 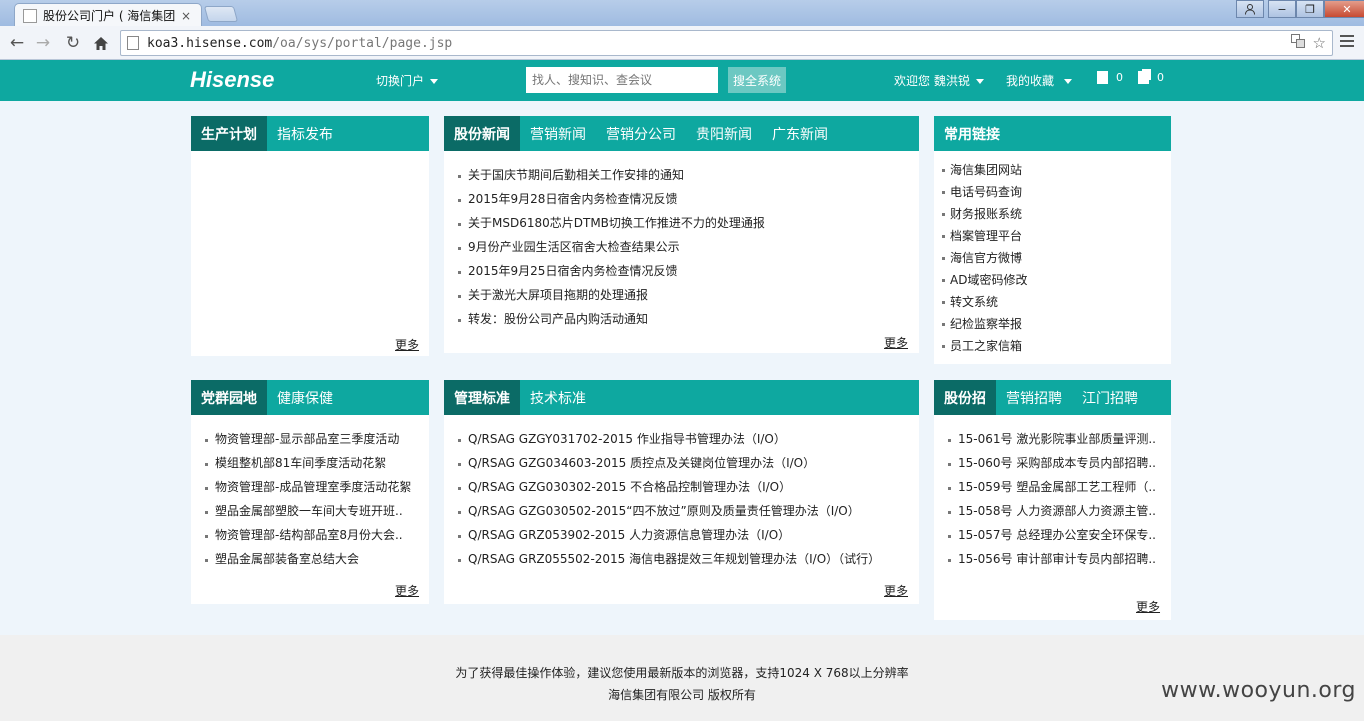 I want to click on close-window-button: ✕, so click(x=1344, y=9).